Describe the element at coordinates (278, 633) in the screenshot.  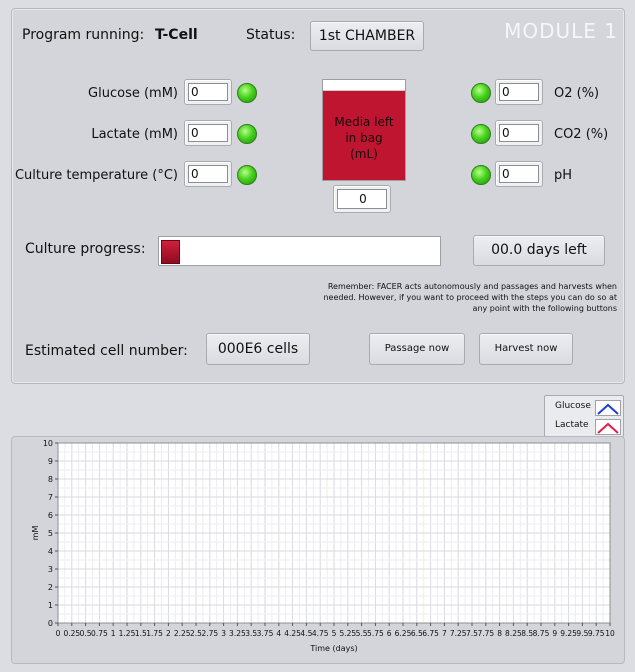
I see `x-tick-label: 4` at that location.